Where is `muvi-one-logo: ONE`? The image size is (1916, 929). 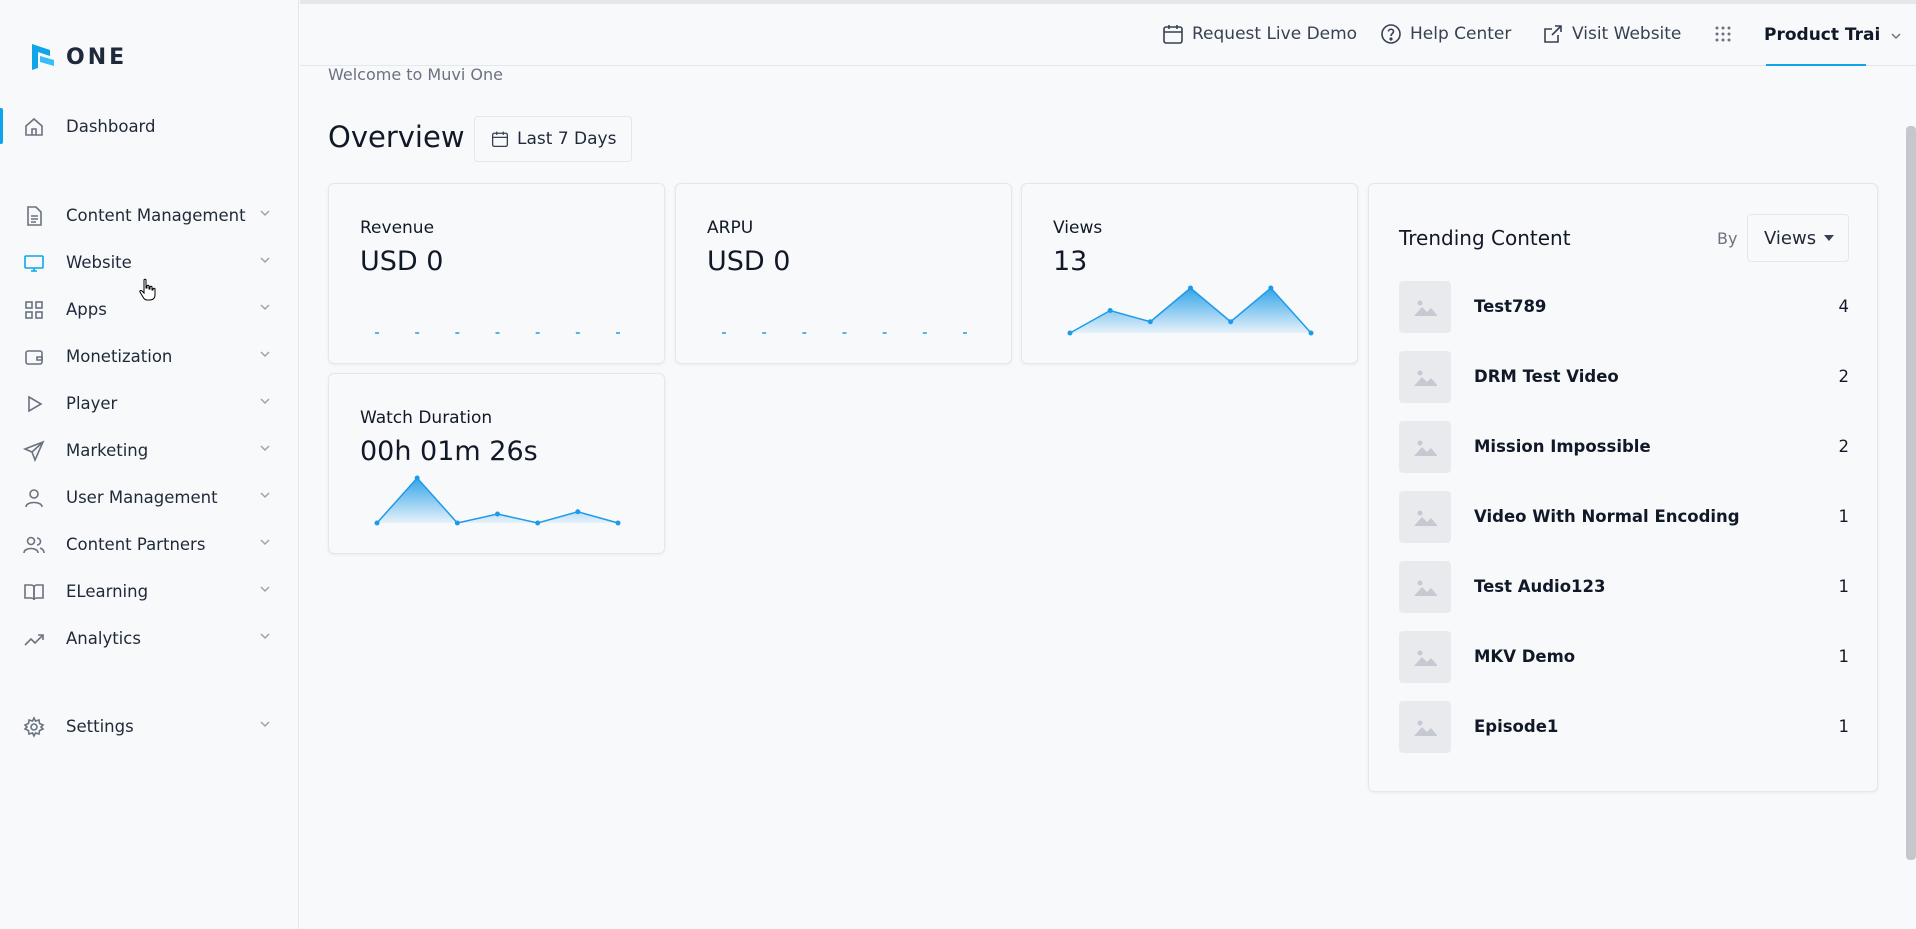 muvi-one-logo: ONE is located at coordinates (77, 57).